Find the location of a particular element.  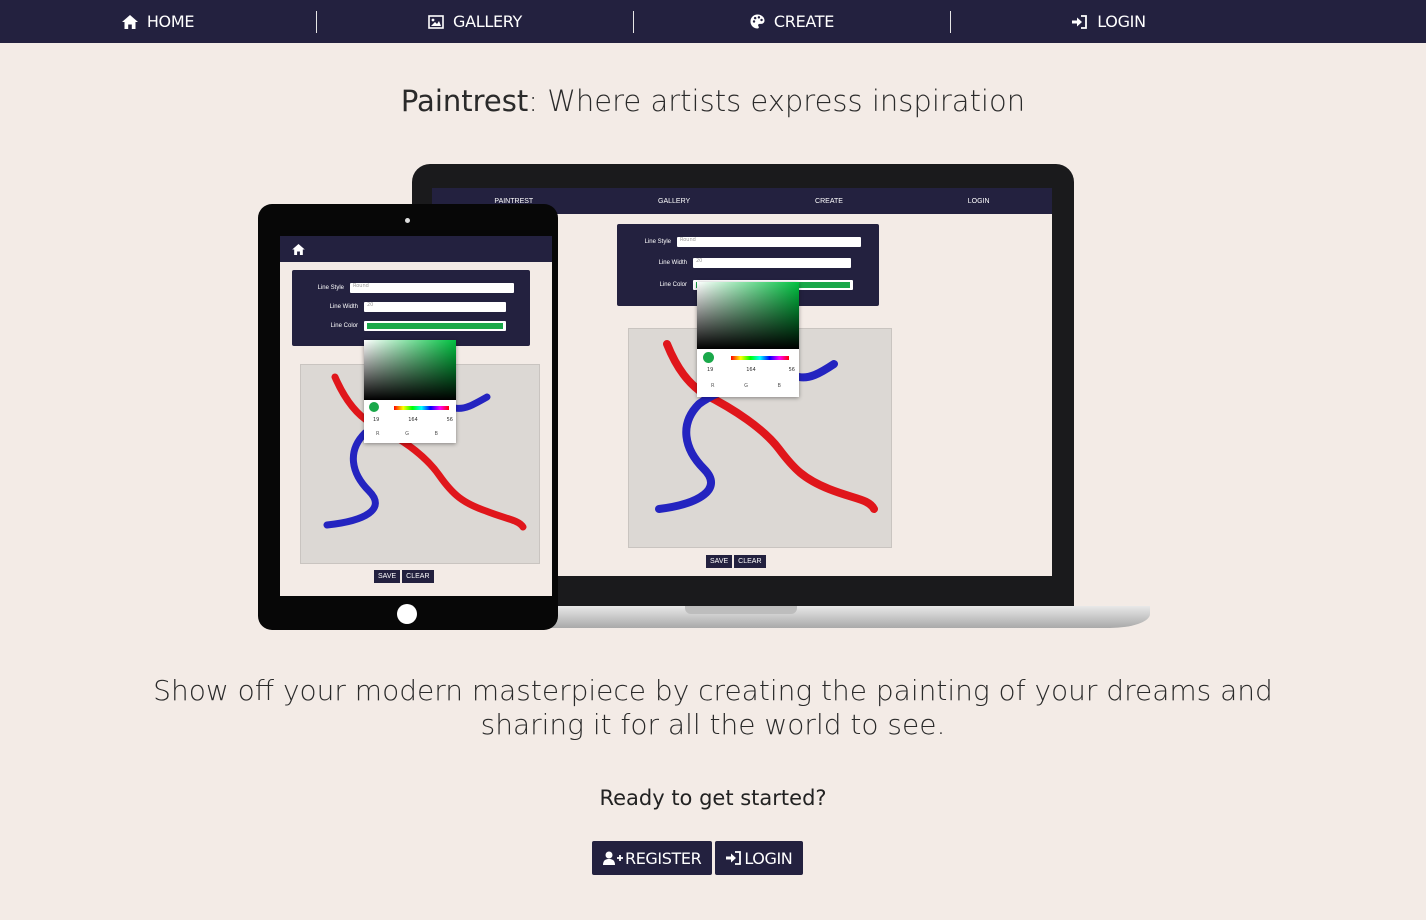

nav-home: HOME is located at coordinates (158, 21).